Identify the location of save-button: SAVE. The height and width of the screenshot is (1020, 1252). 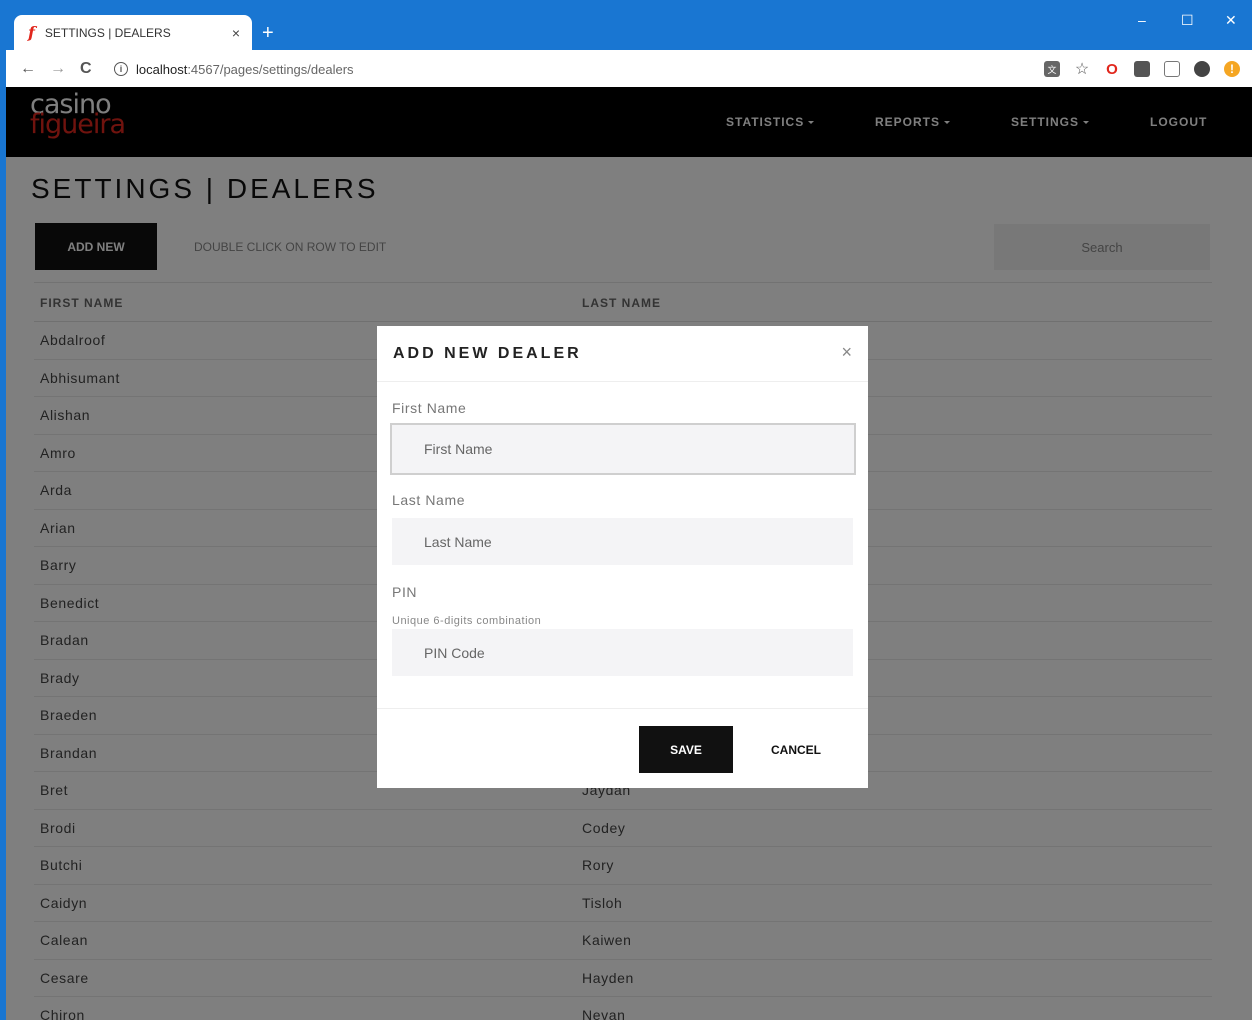
(686, 749).